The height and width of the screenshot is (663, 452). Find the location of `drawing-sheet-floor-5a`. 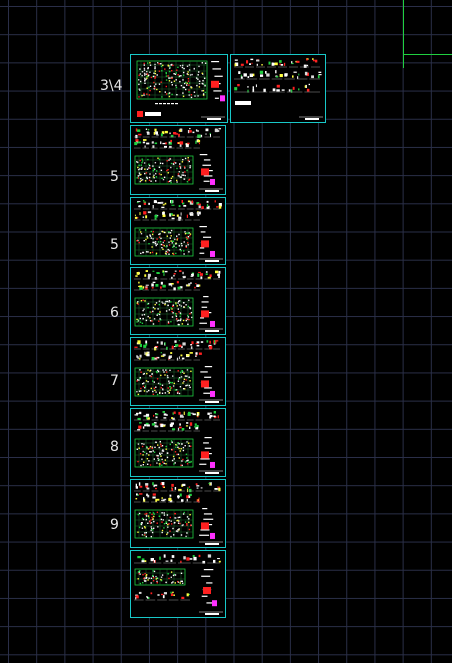

drawing-sheet-floor-5a is located at coordinates (178, 160).